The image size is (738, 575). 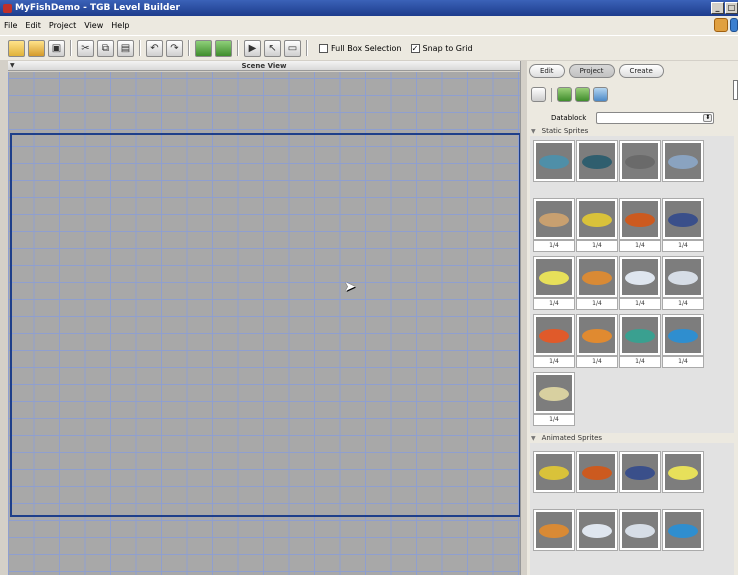 I want to click on collapse-arrow-icon: ▼, so click(x=12, y=66).